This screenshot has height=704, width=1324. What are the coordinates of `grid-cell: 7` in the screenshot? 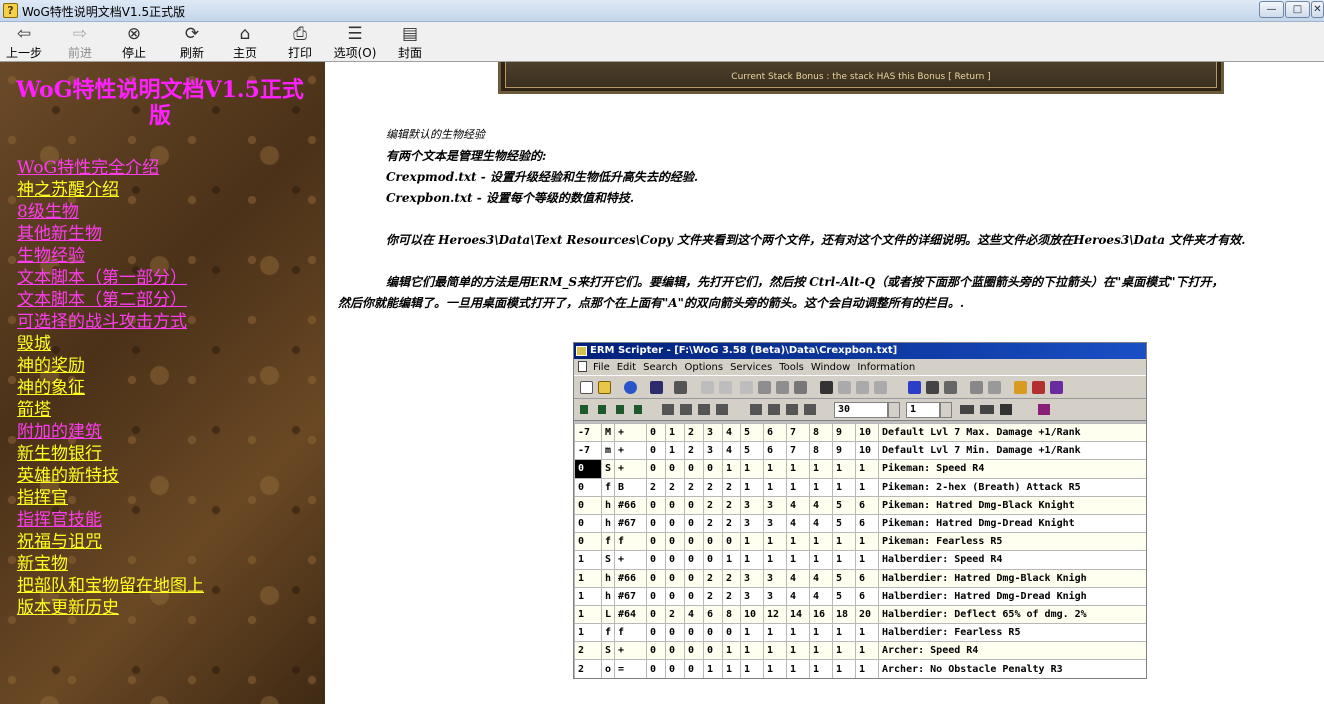 It's located at (798, 451).